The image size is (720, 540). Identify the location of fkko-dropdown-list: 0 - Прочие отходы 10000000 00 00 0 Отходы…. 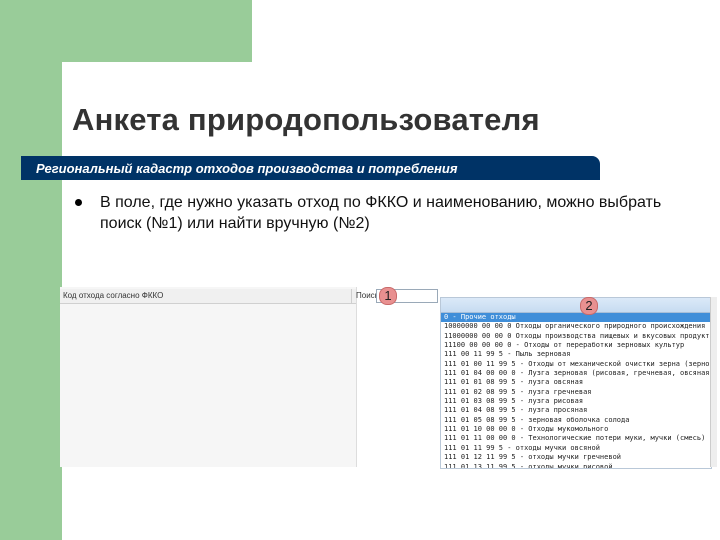
(576, 383).